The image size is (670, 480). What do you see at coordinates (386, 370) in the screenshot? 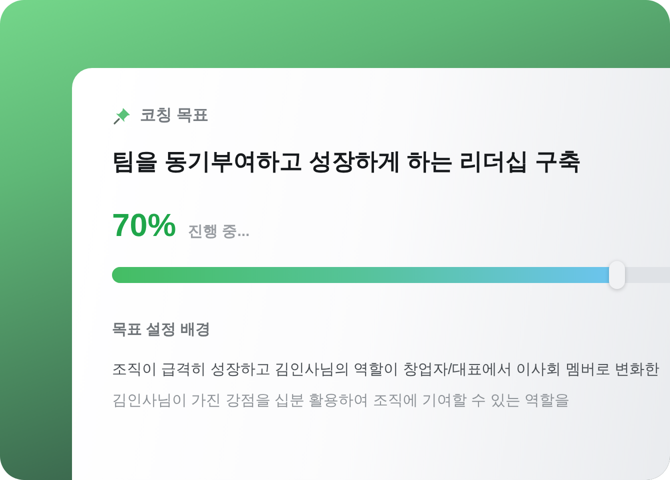
I see `background-text: 조직이 급격히 성장하고 김인사님의 역할이 창업자/대표에서 이사회 멤버로 변화한` at bounding box center [386, 370].